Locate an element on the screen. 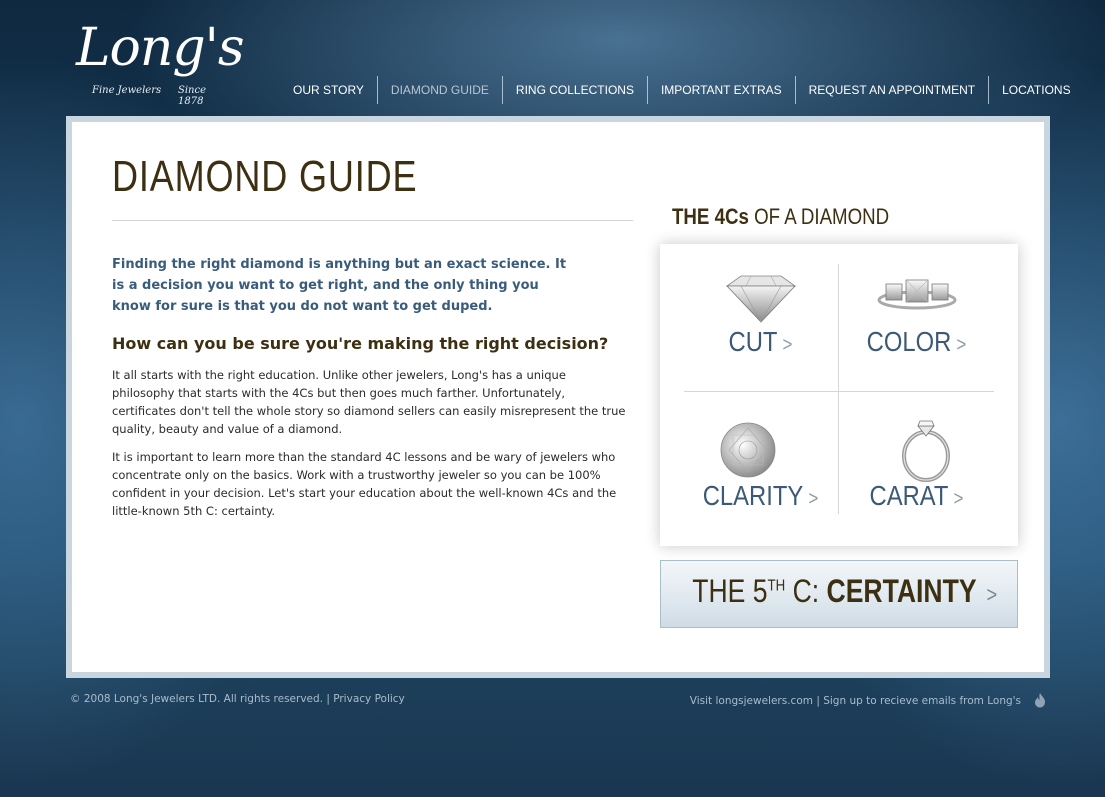 The image size is (1105, 797). color-label: COLOR > is located at coordinates (916, 342).